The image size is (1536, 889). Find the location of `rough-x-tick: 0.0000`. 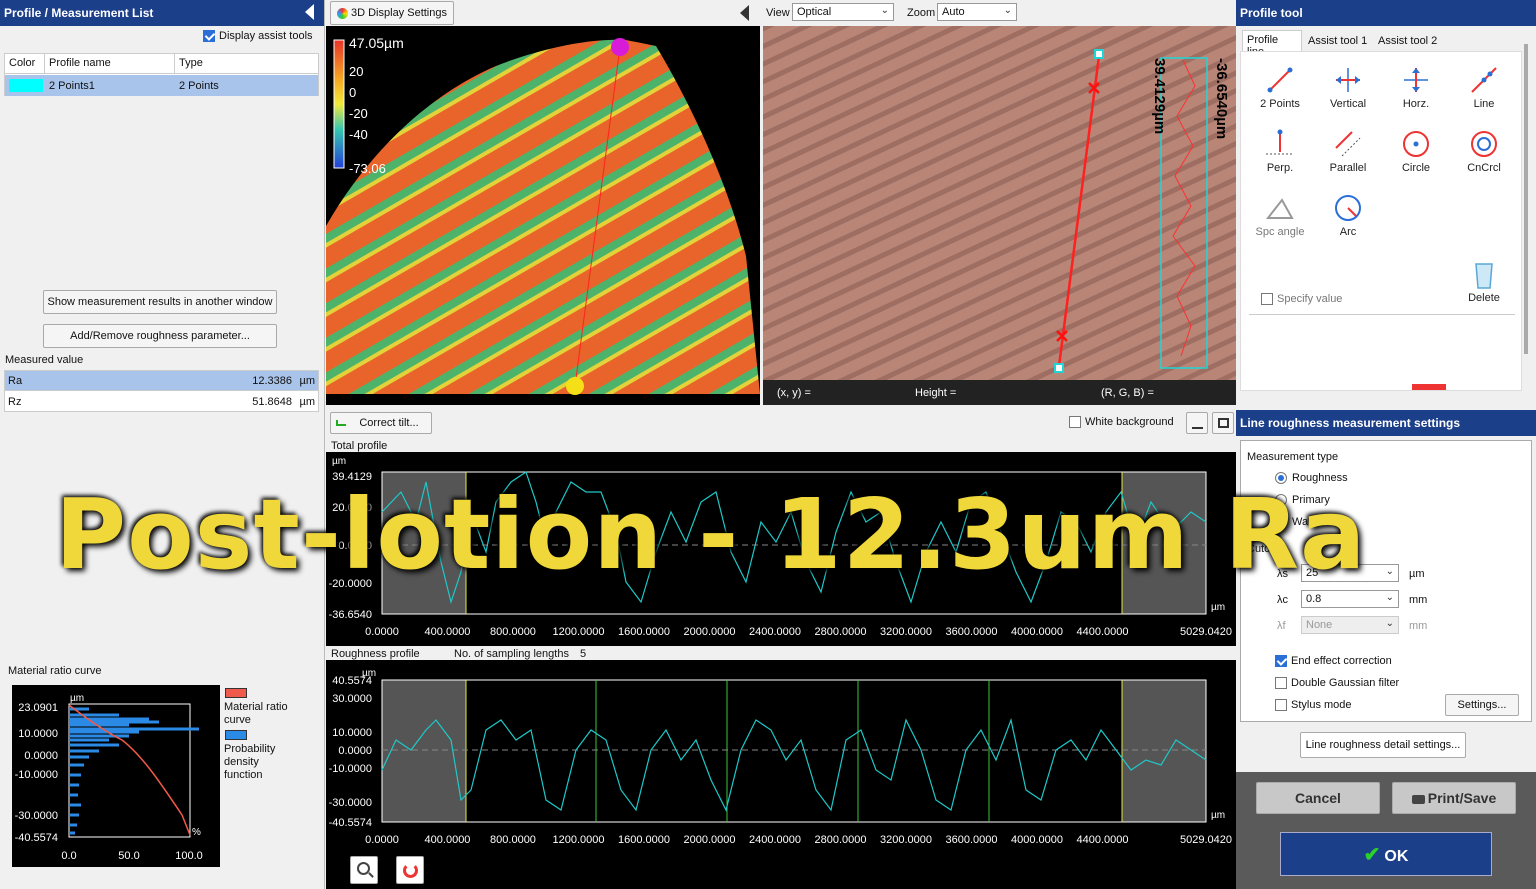

rough-x-tick: 0.0000 is located at coordinates (382, 840).